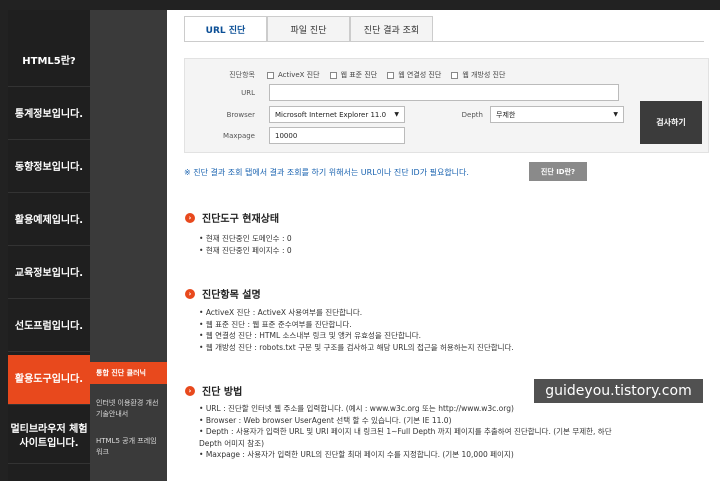  Describe the element at coordinates (331, 114) in the screenshot. I see `browser-value: Microsoft Internet Explorer 11.0` at that location.